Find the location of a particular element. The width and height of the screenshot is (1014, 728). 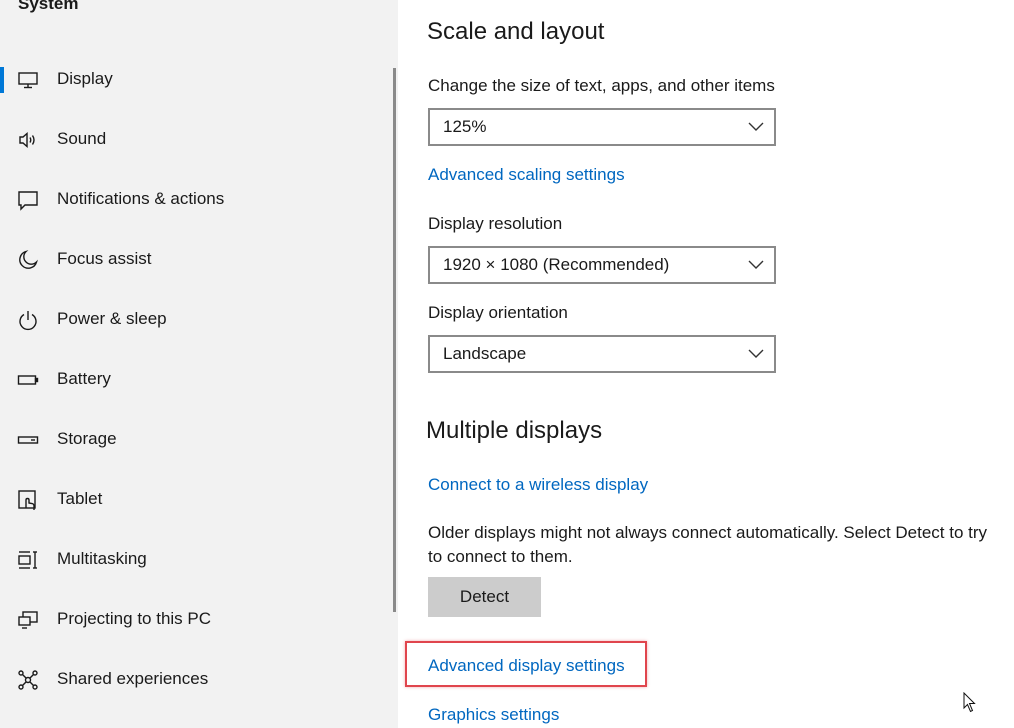

resolution-dropdown: 1920 × 1080 (Recommended) is located at coordinates (602, 265).